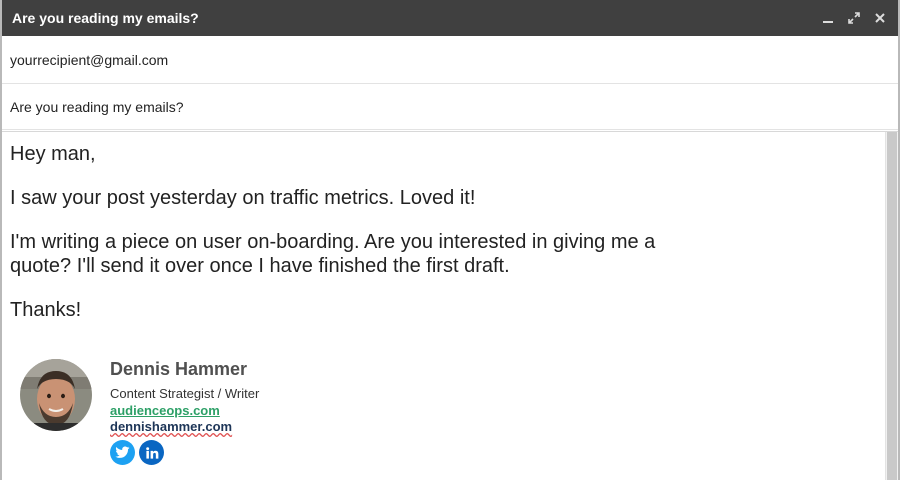 This screenshot has width=900, height=480. Describe the element at coordinates (122, 452) in the screenshot. I see `twitter-icon` at that location.